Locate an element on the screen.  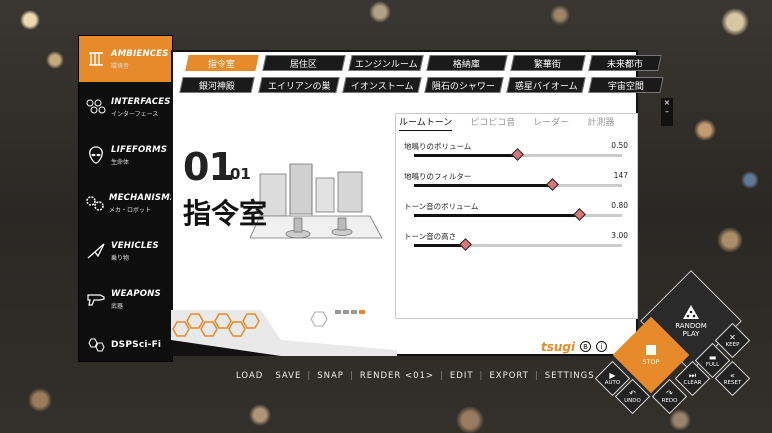
scene-title: 指令室 is located at coordinates (225, 213).